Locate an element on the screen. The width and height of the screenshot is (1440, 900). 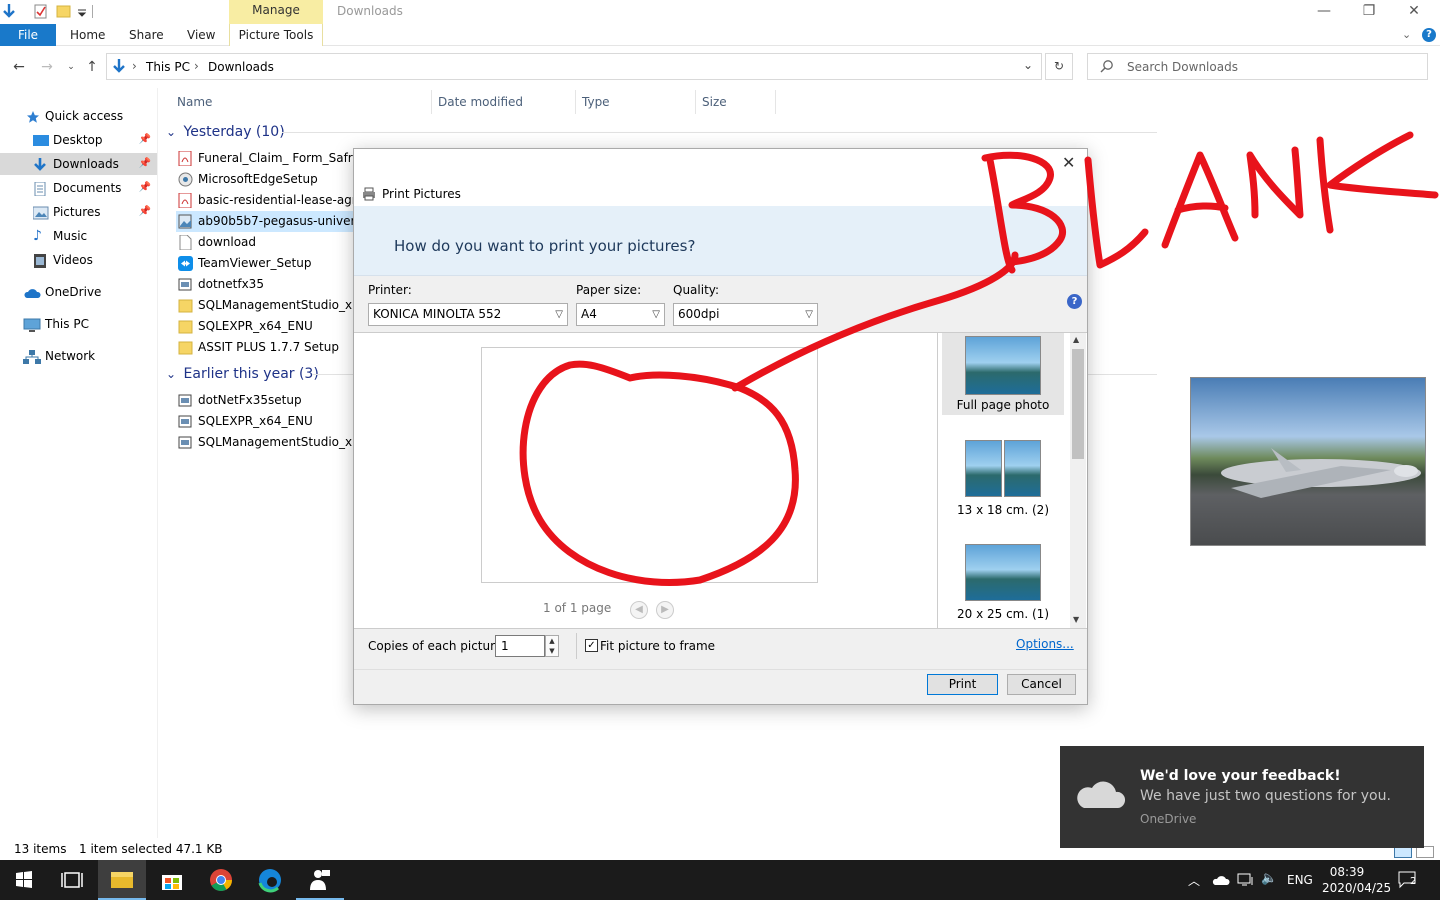
file-explorer-taskbar-button is located at coordinates (122, 880).